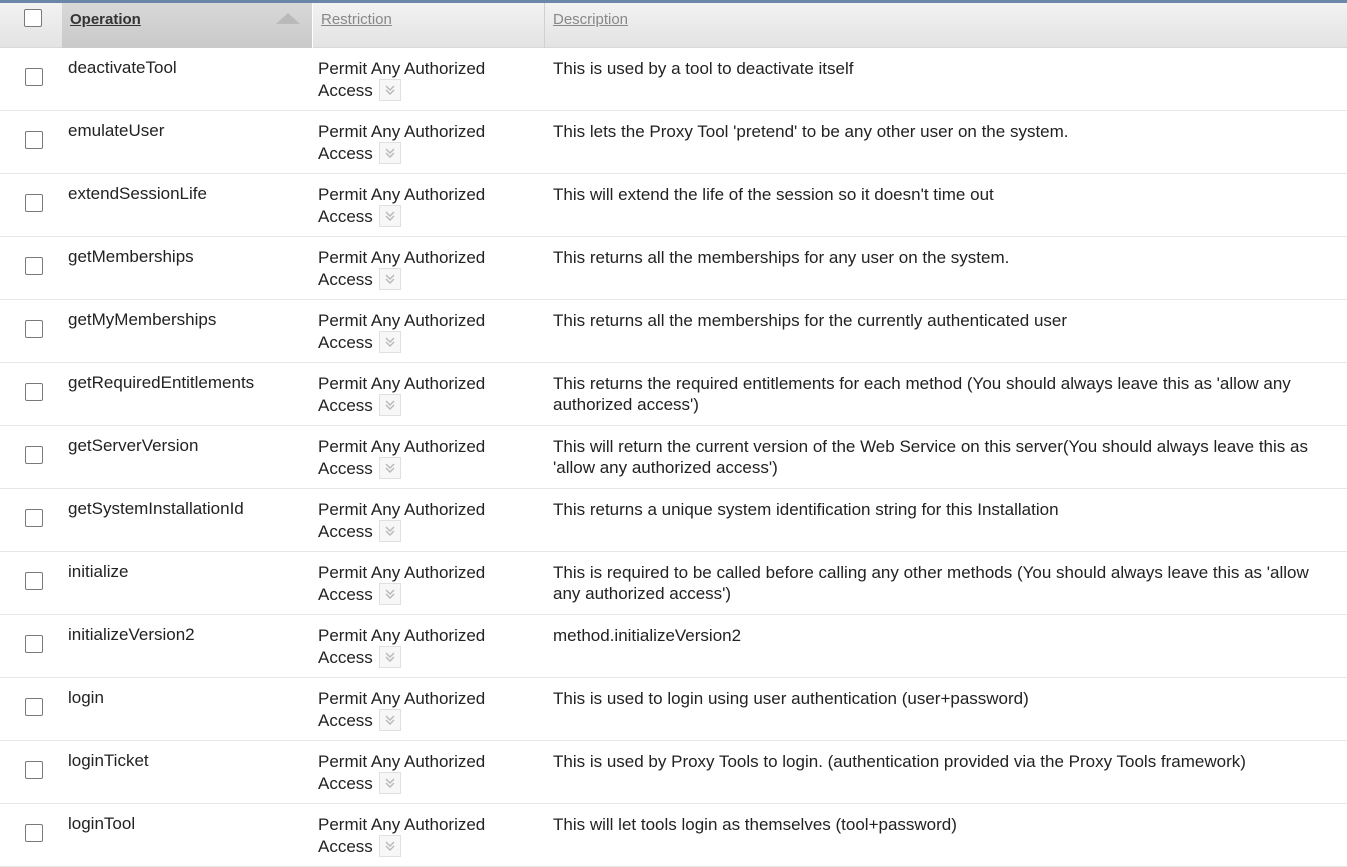 The width and height of the screenshot is (1347, 867). What do you see at coordinates (428, 25) in the screenshot?
I see `column-header-restriction: Restriction` at bounding box center [428, 25].